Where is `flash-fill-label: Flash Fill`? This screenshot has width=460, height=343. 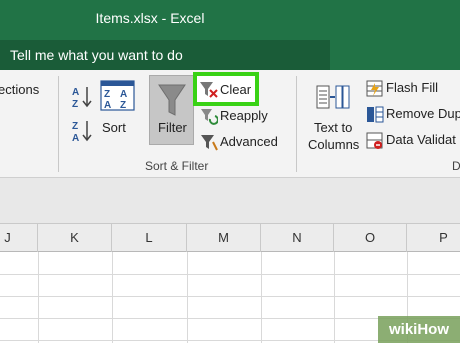 flash-fill-label: Flash Fill is located at coordinates (412, 87).